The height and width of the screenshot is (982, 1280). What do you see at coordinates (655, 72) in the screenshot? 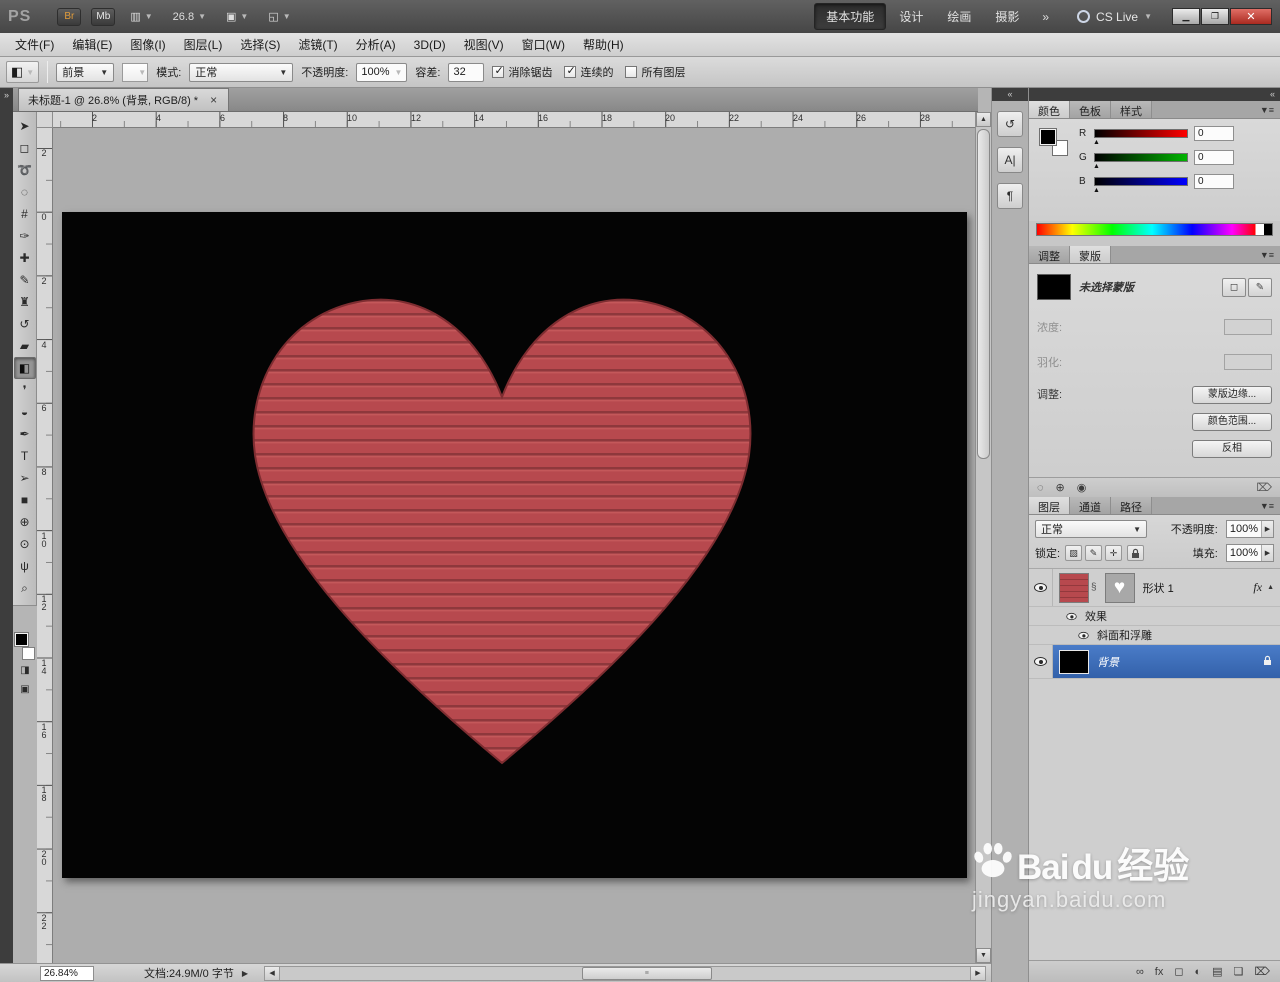
I see `all-layers-checkbox: 所有图层` at bounding box center [655, 72].